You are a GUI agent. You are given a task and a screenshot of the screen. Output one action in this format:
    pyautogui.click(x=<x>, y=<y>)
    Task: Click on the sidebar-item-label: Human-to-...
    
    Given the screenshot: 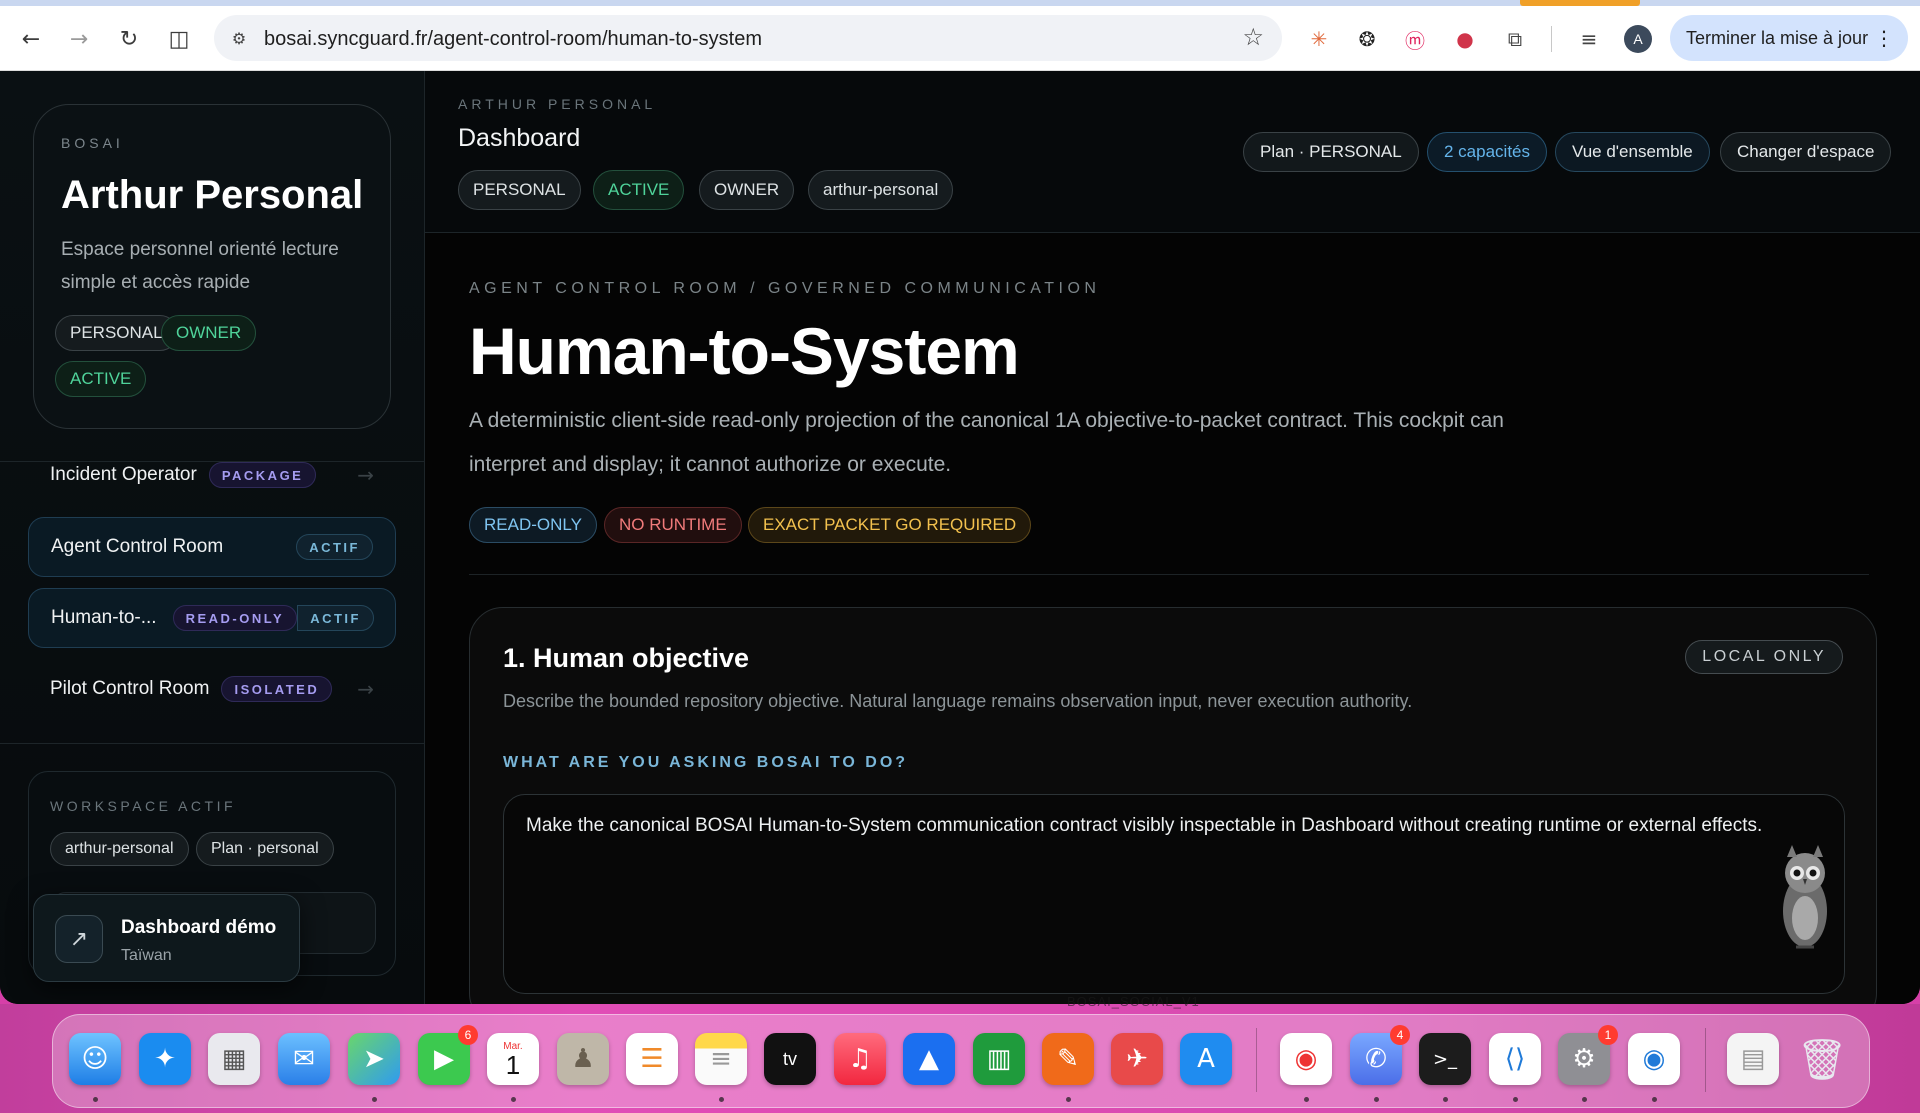 What is the action you would take?
    pyautogui.click(x=104, y=617)
    